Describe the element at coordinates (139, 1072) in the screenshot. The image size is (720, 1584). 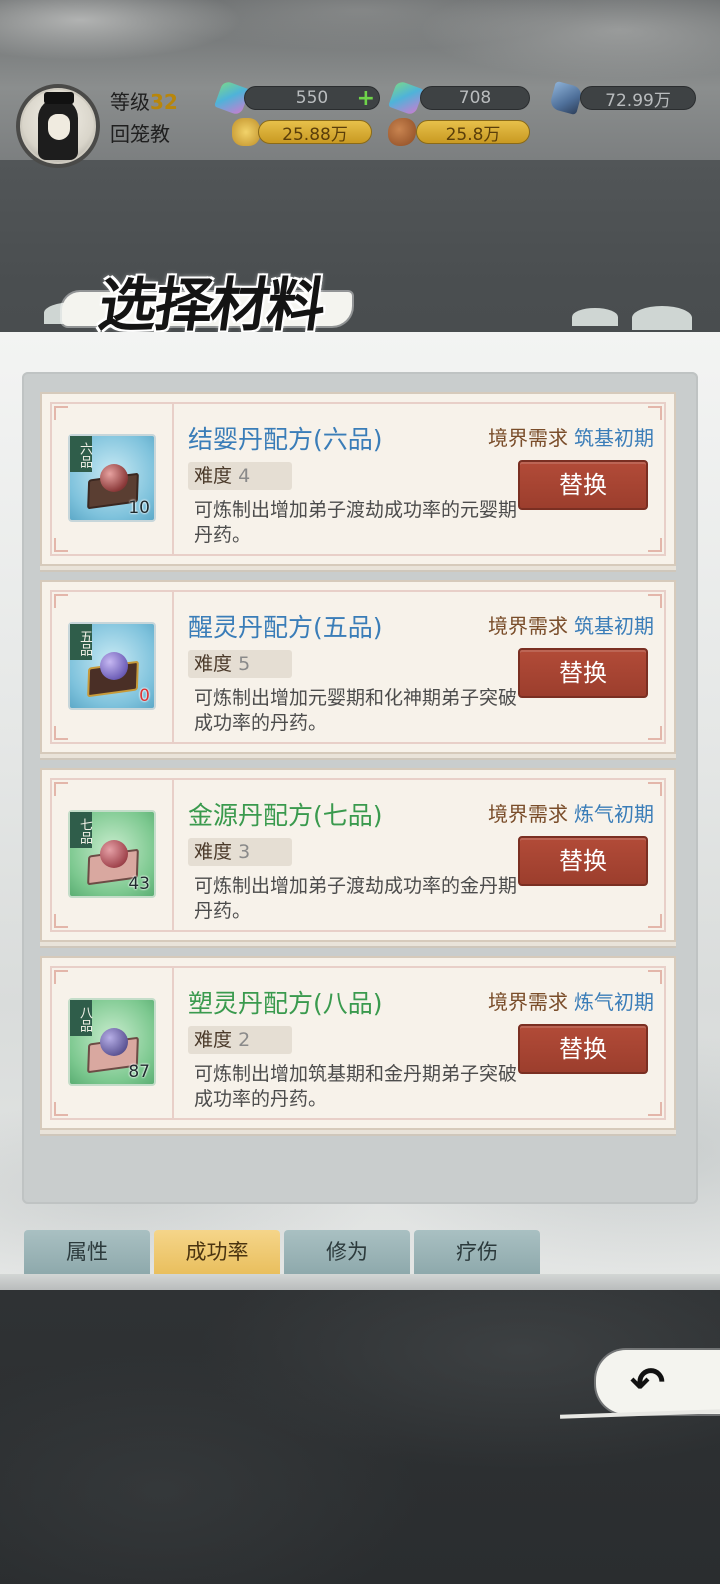
I see `item-count: 87` at that location.